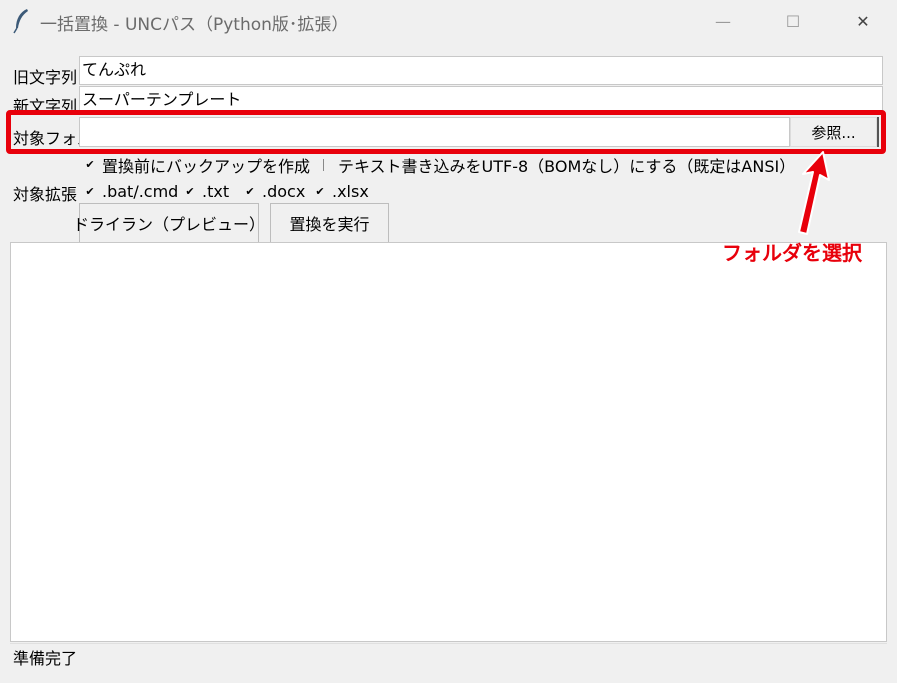 Image resolution: width=897 pixels, height=683 pixels. What do you see at coordinates (216, 191) in the screenshot?
I see `ext-label: .txt` at bounding box center [216, 191].